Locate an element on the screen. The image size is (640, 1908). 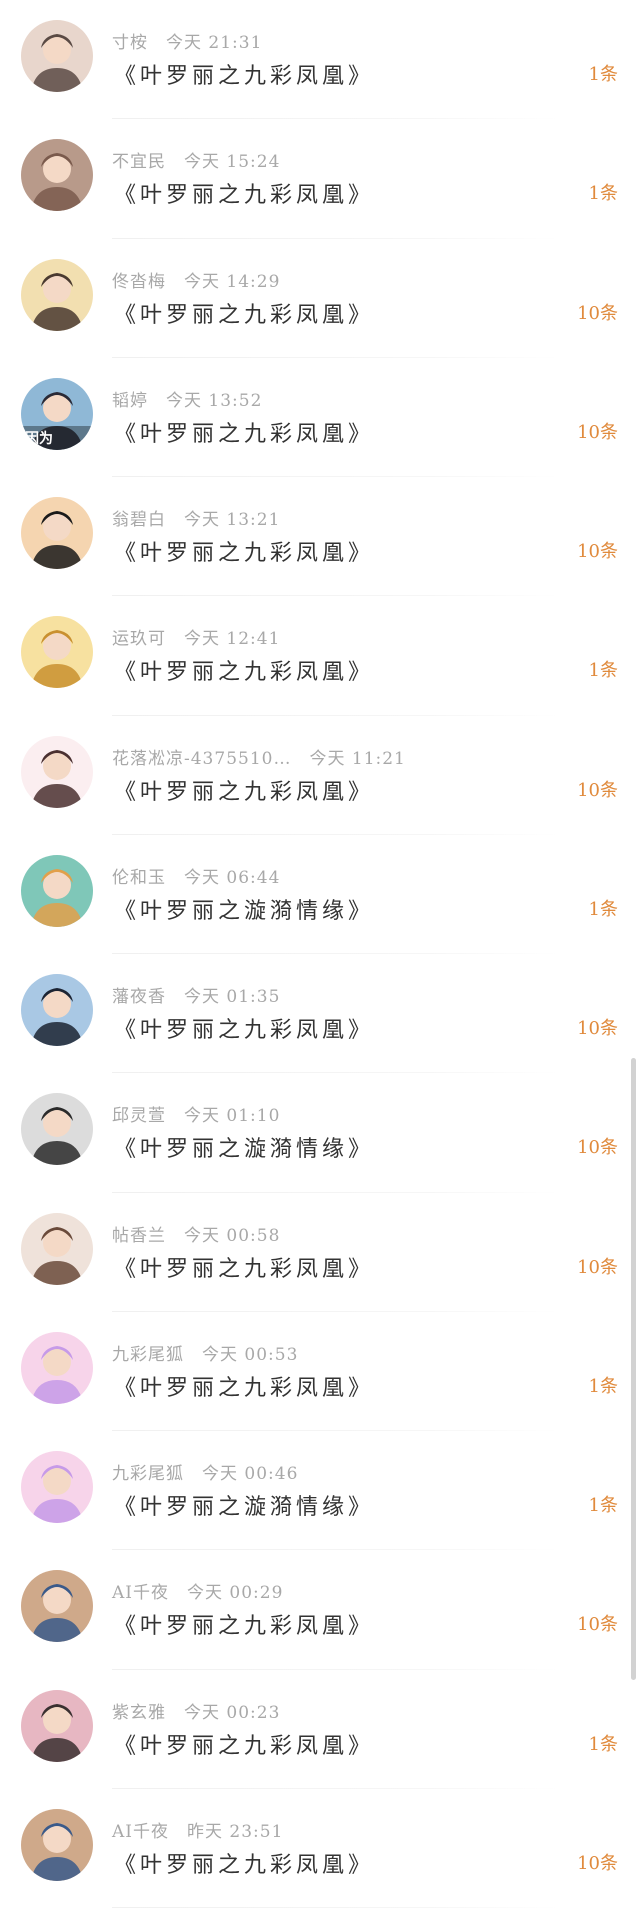
message-time: 今天 12:41 is located at coordinates (232, 639).